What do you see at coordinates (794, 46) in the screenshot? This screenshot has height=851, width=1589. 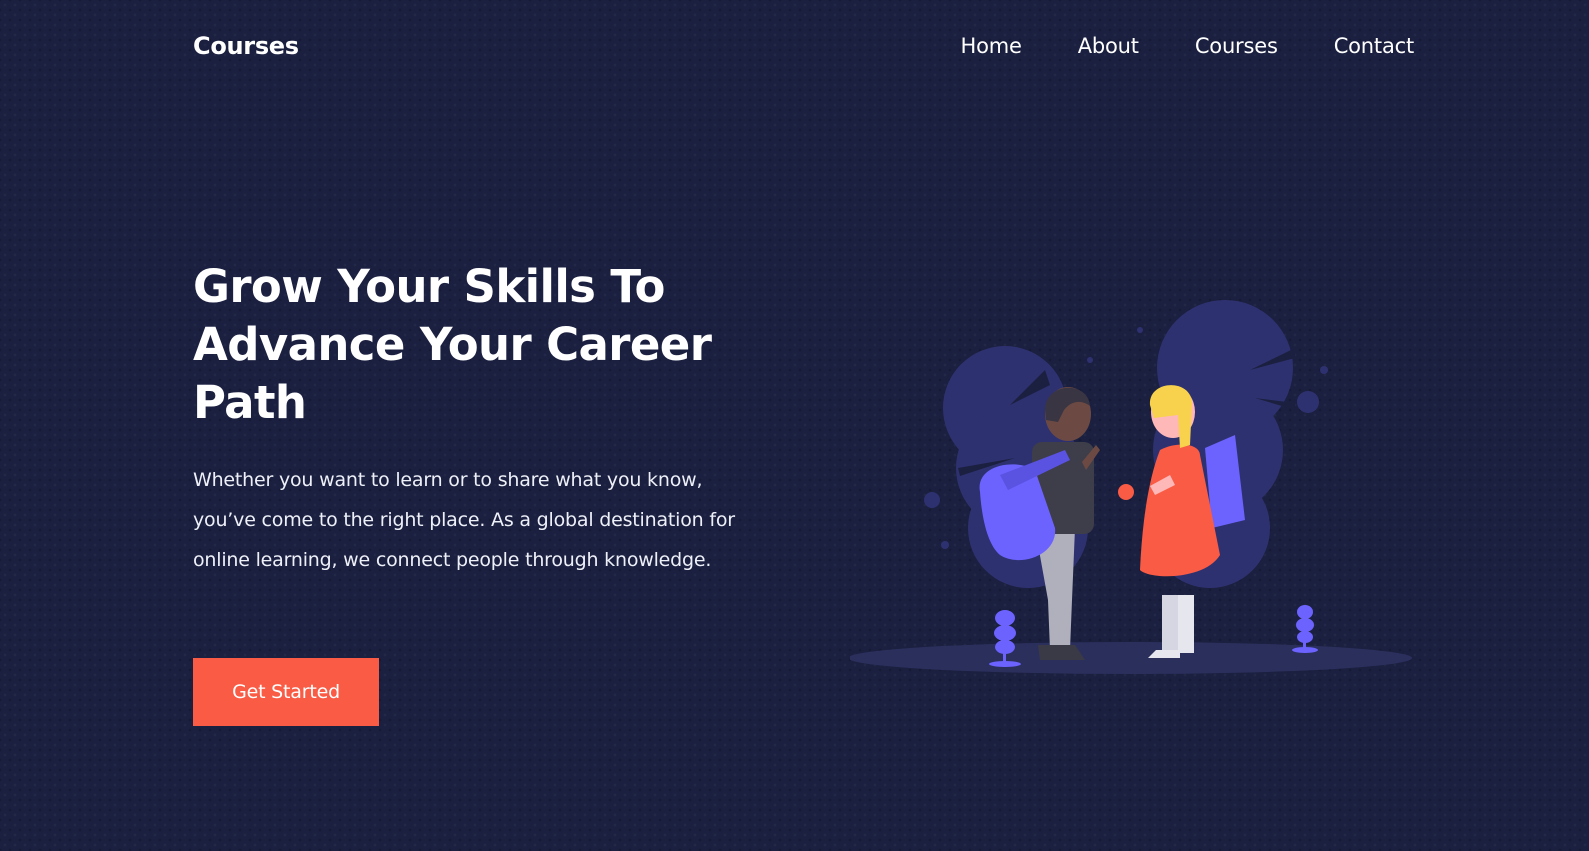 I see `navbar: Courses Home About Courses Contact` at bounding box center [794, 46].